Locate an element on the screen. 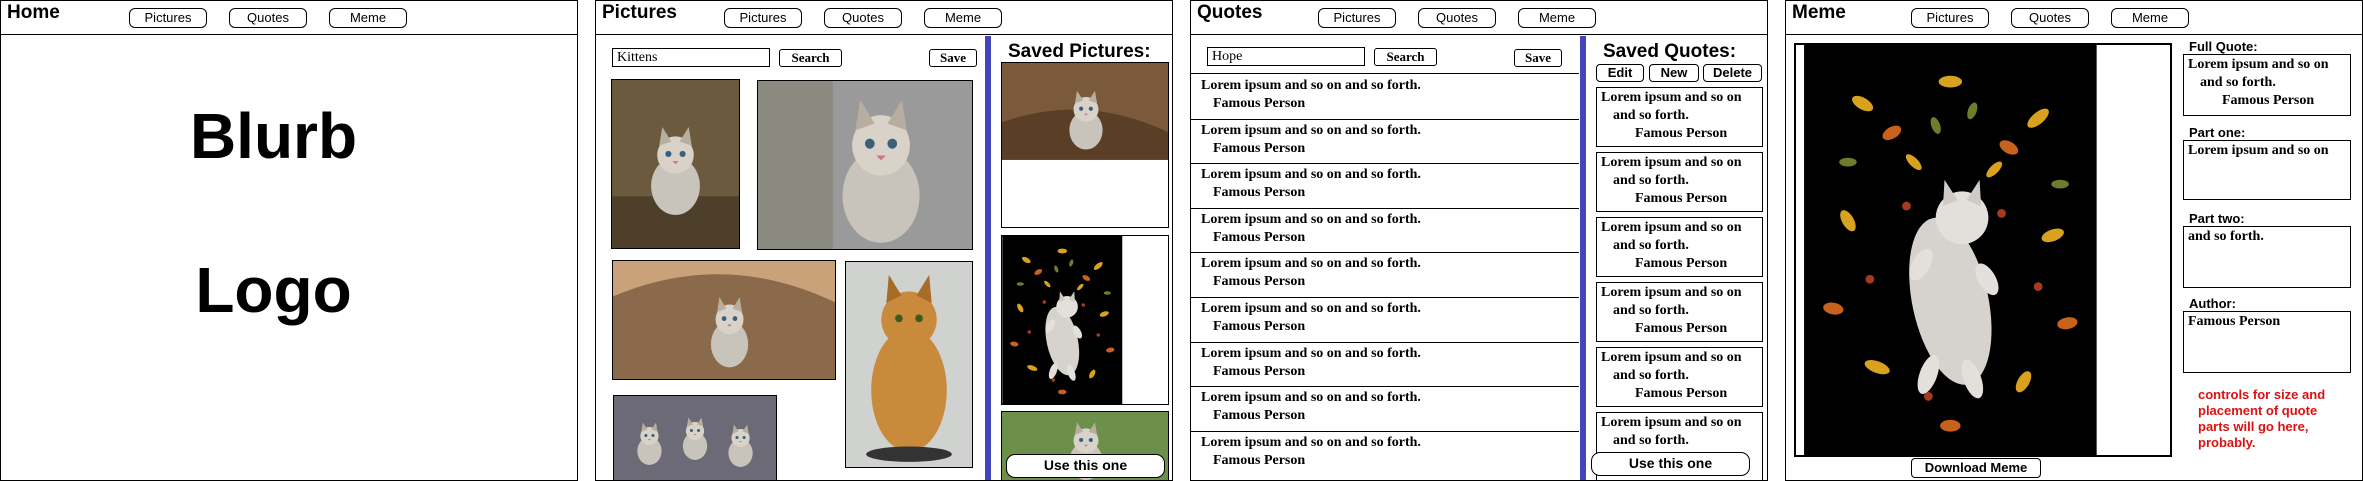  part-one-field: Lorem ipsum and so on is located at coordinates (2267, 170).